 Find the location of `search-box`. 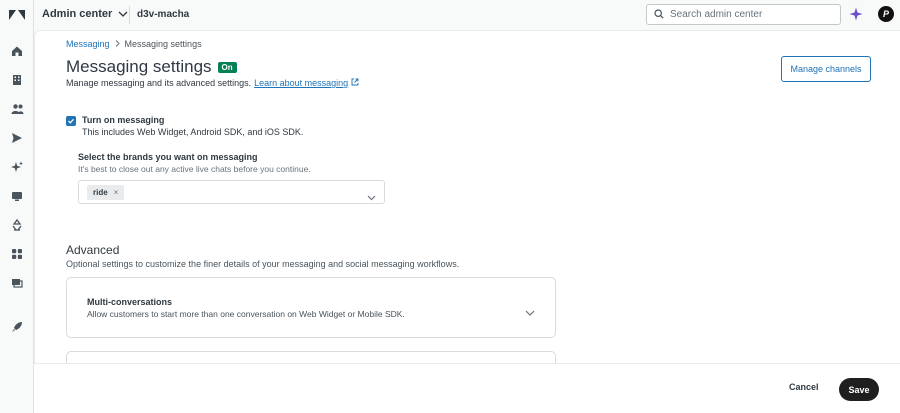

search-box is located at coordinates (743, 14).